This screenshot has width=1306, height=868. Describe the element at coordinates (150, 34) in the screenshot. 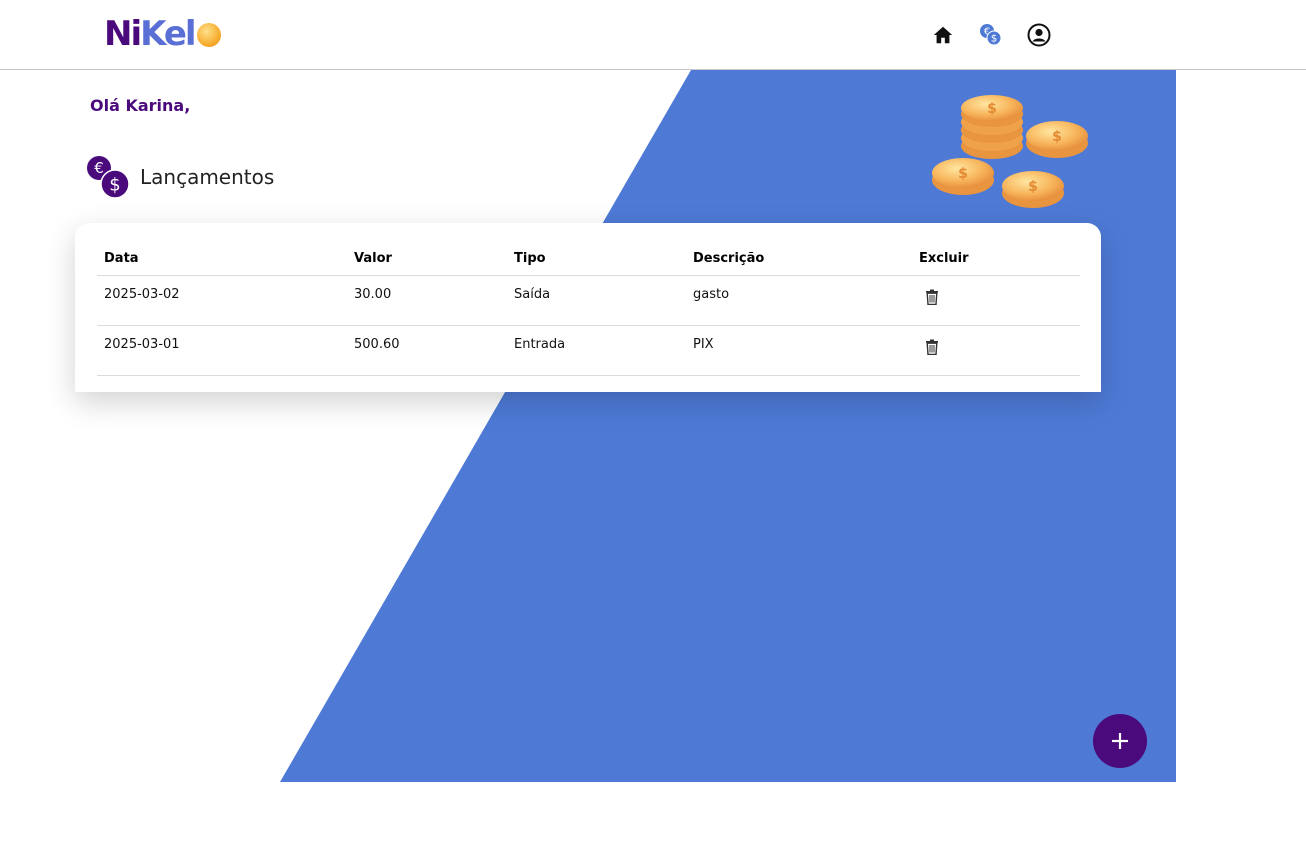

I see `logo-text: NiKel` at that location.